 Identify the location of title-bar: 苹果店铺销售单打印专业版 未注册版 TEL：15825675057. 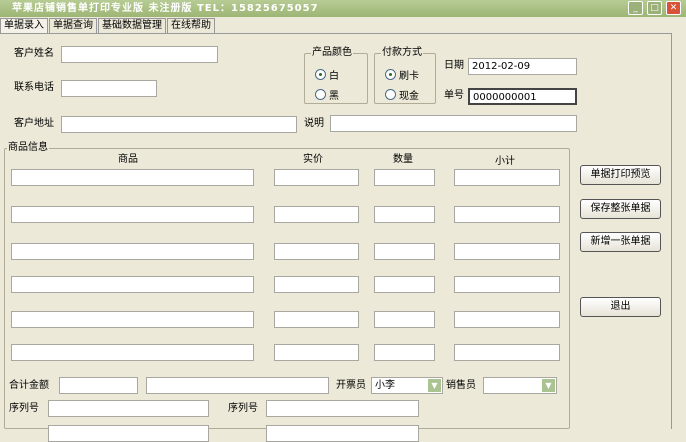
(343, 8).